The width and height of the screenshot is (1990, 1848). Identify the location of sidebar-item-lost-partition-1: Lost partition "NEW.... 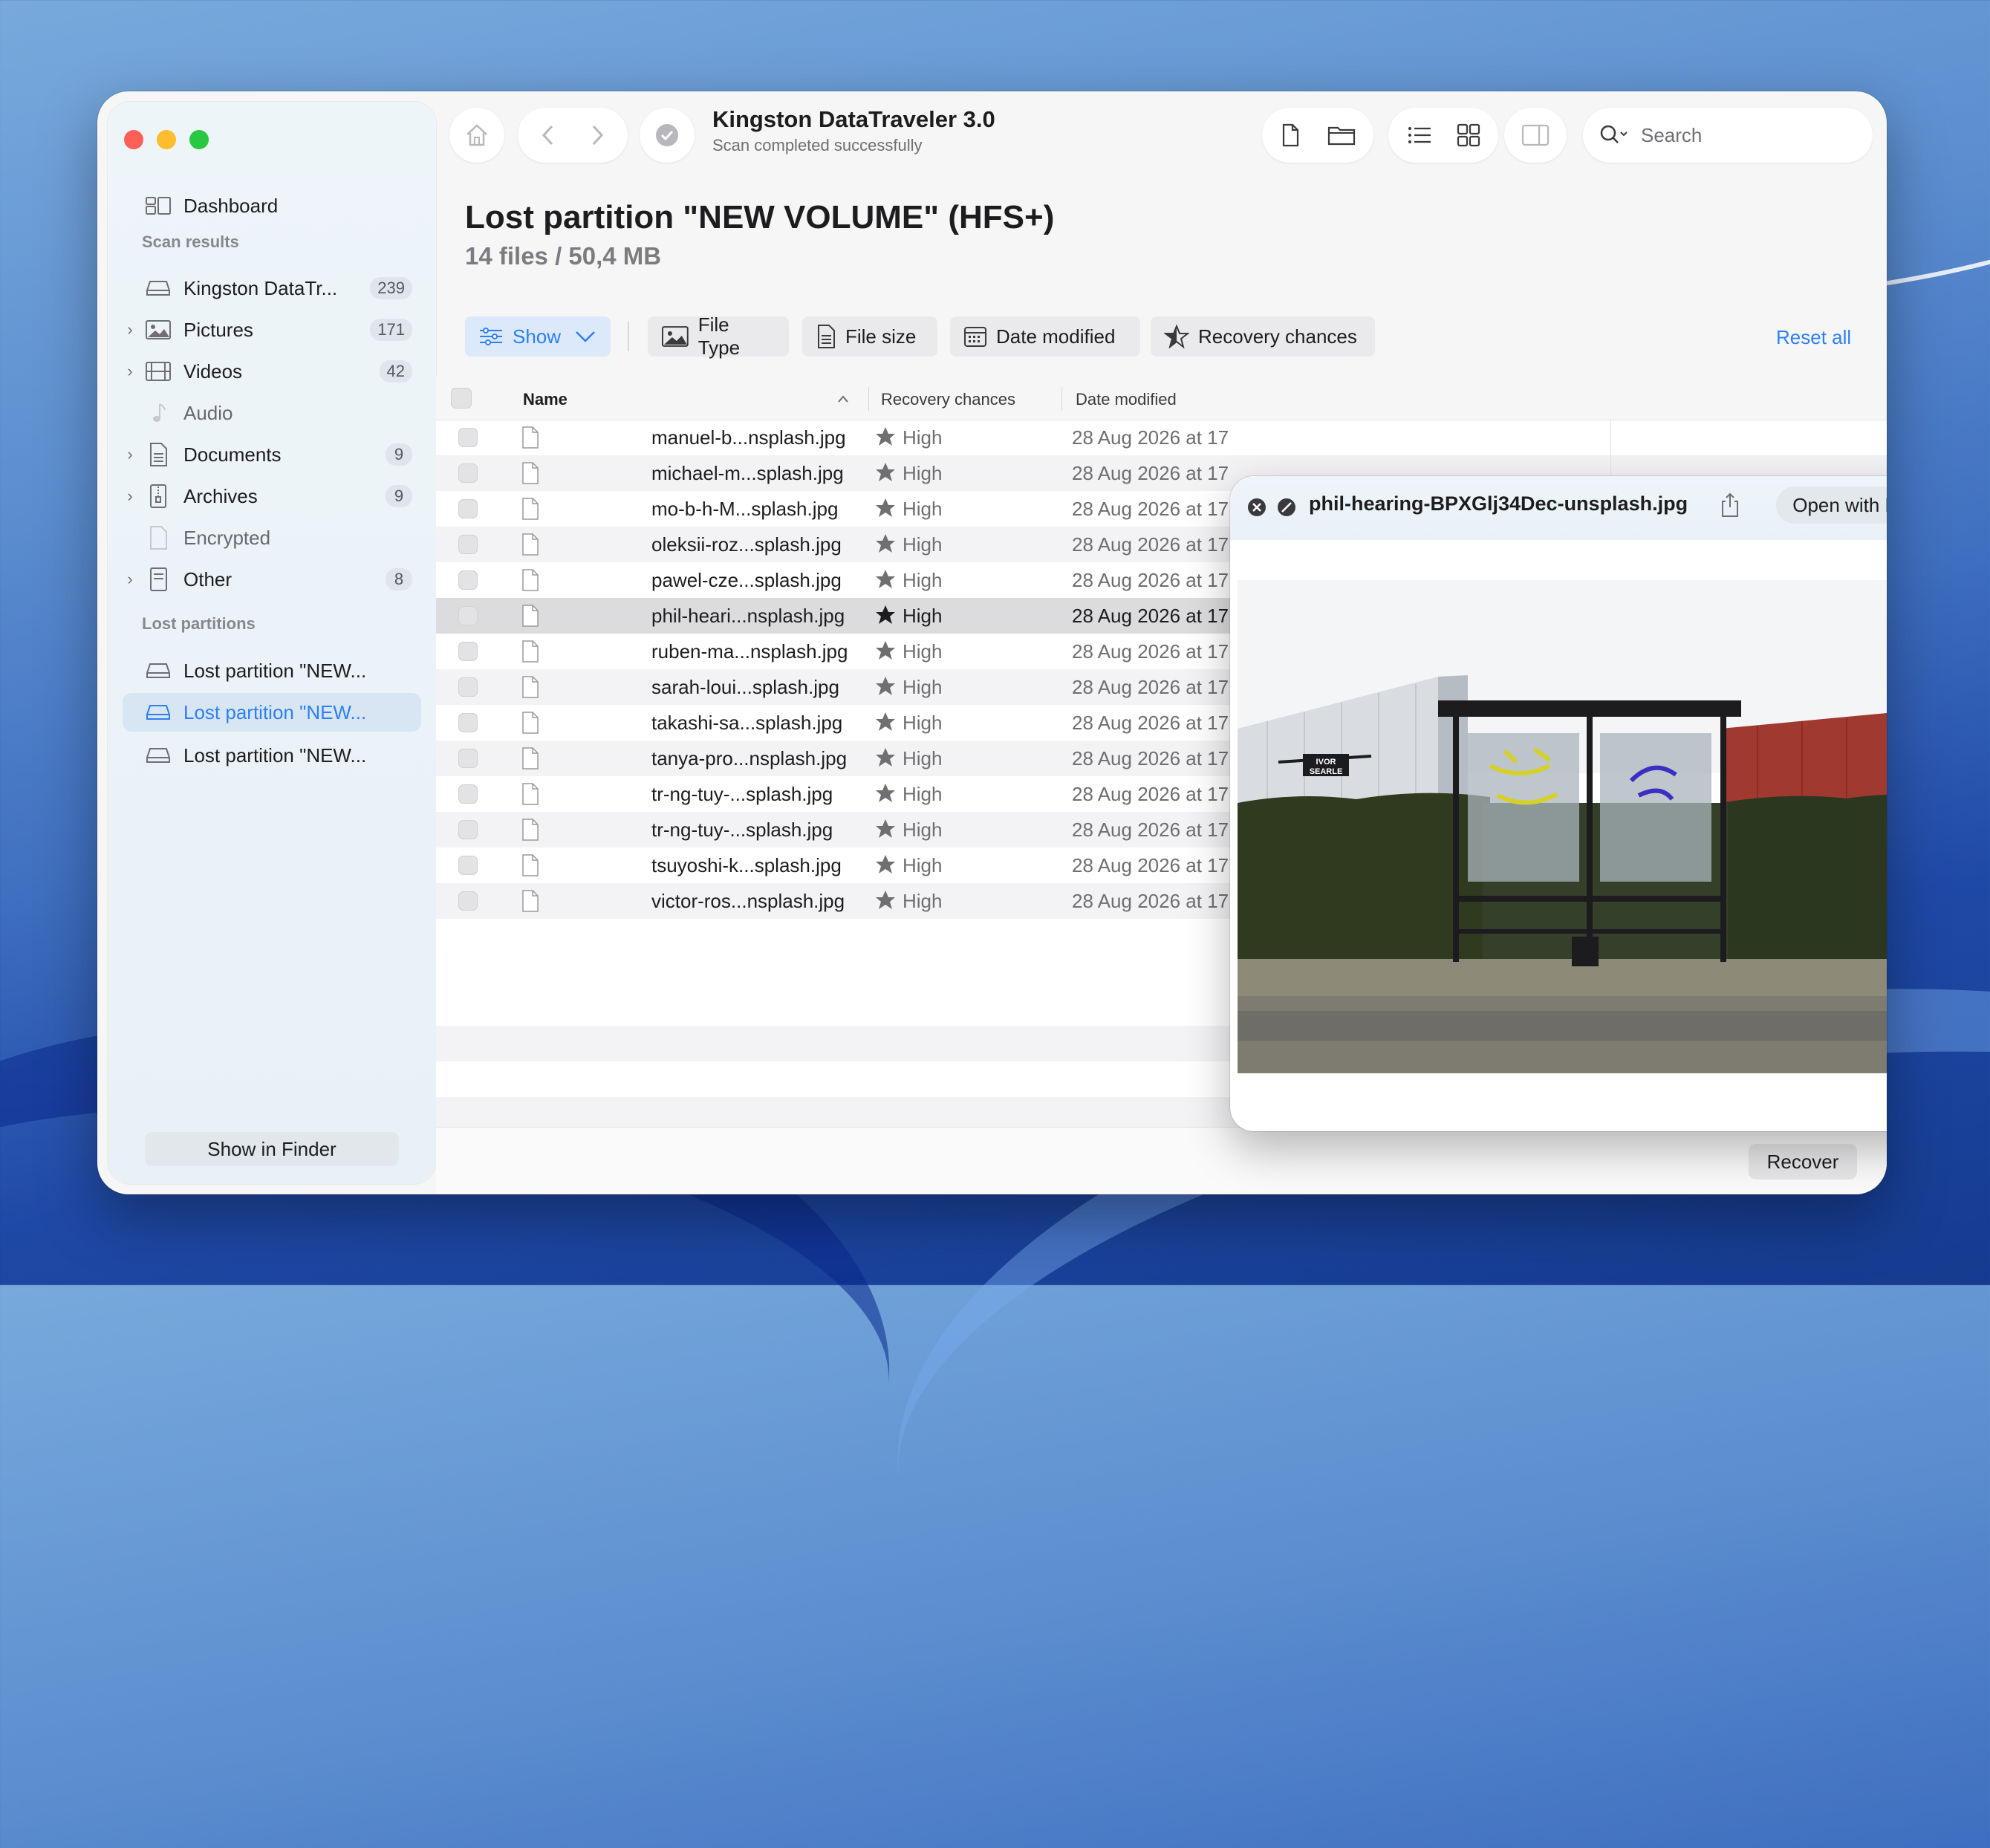
(272, 670).